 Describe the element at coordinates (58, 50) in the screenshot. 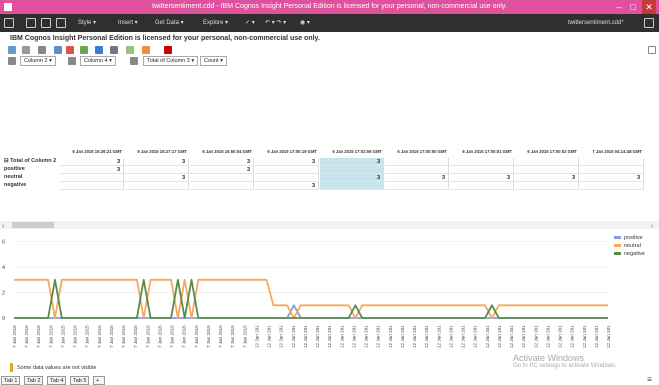

I see `calc-icon` at that location.